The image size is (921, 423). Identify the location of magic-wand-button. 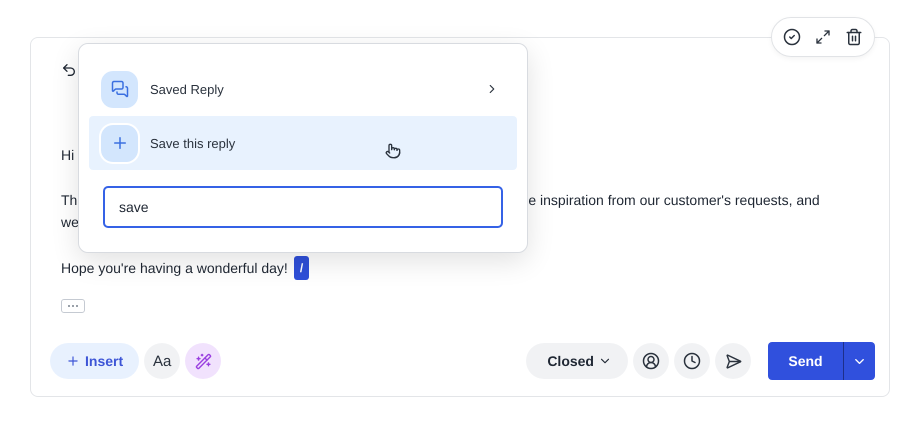
(203, 361).